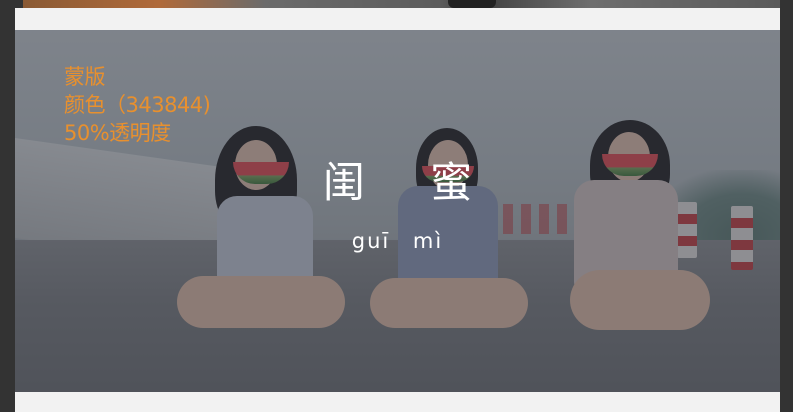 This screenshot has width=793, height=412. I want to click on banner-pinyin: guī mì, so click(397, 241).